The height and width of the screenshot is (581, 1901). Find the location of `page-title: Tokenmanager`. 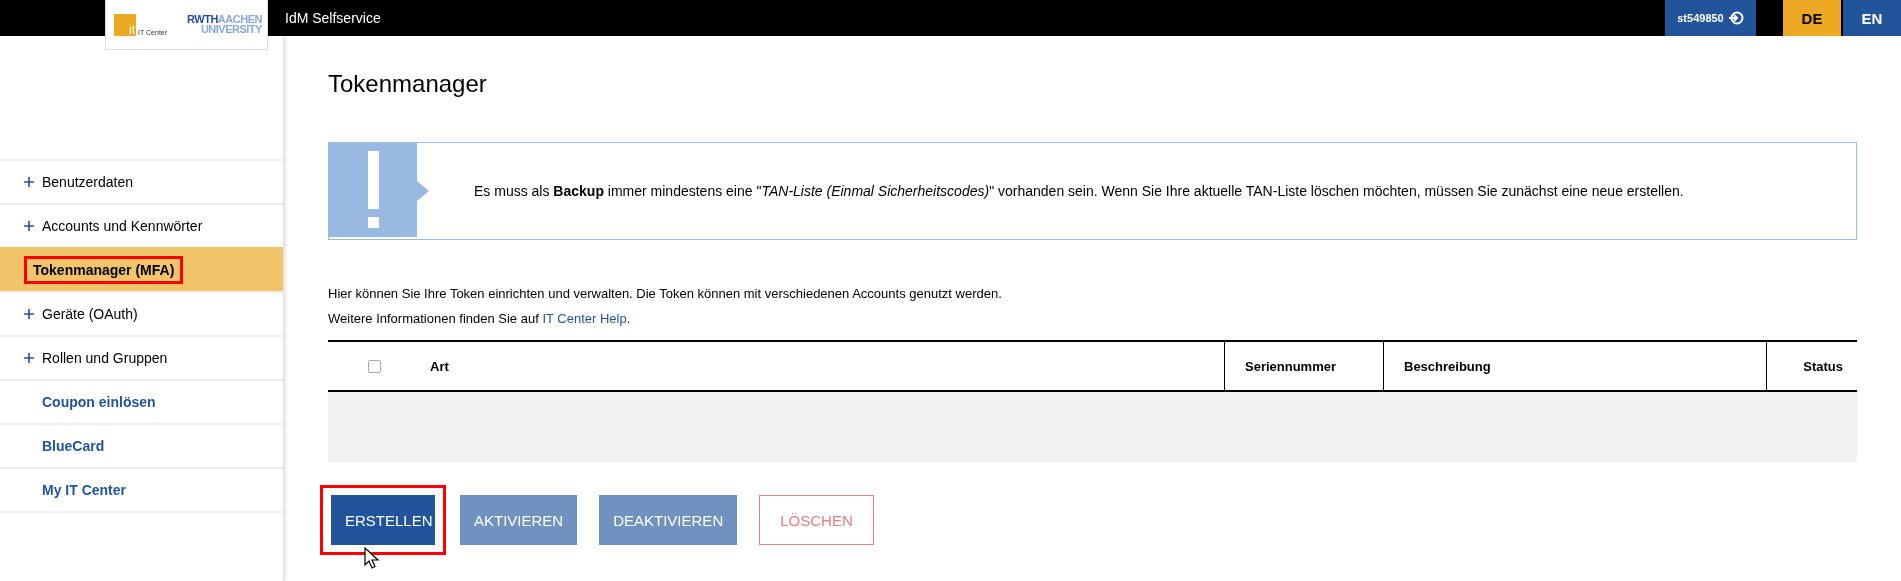

page-title: Tokenmanager is located at coordinates (408, 84).